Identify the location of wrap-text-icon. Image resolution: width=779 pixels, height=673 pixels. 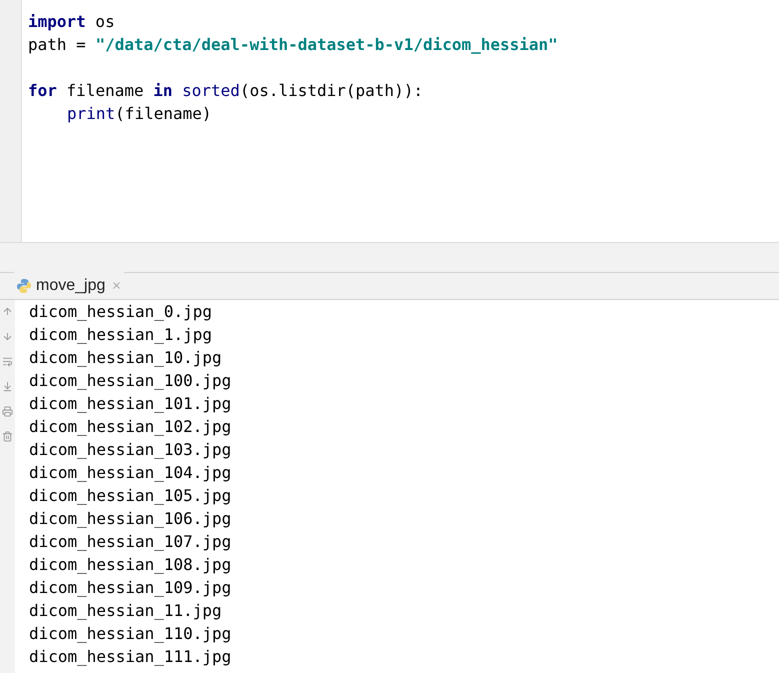
(7, 361).